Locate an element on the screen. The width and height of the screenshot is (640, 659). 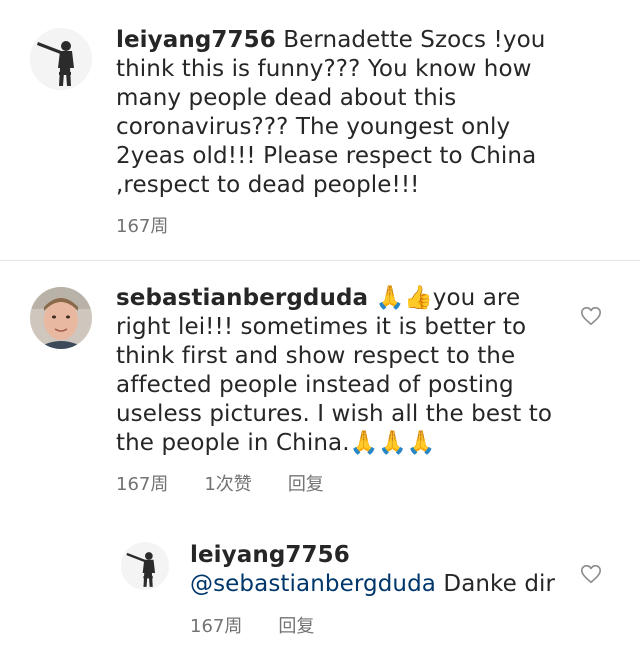
mention-link: @sebastianbergduda is located at coordinates (313, 584).